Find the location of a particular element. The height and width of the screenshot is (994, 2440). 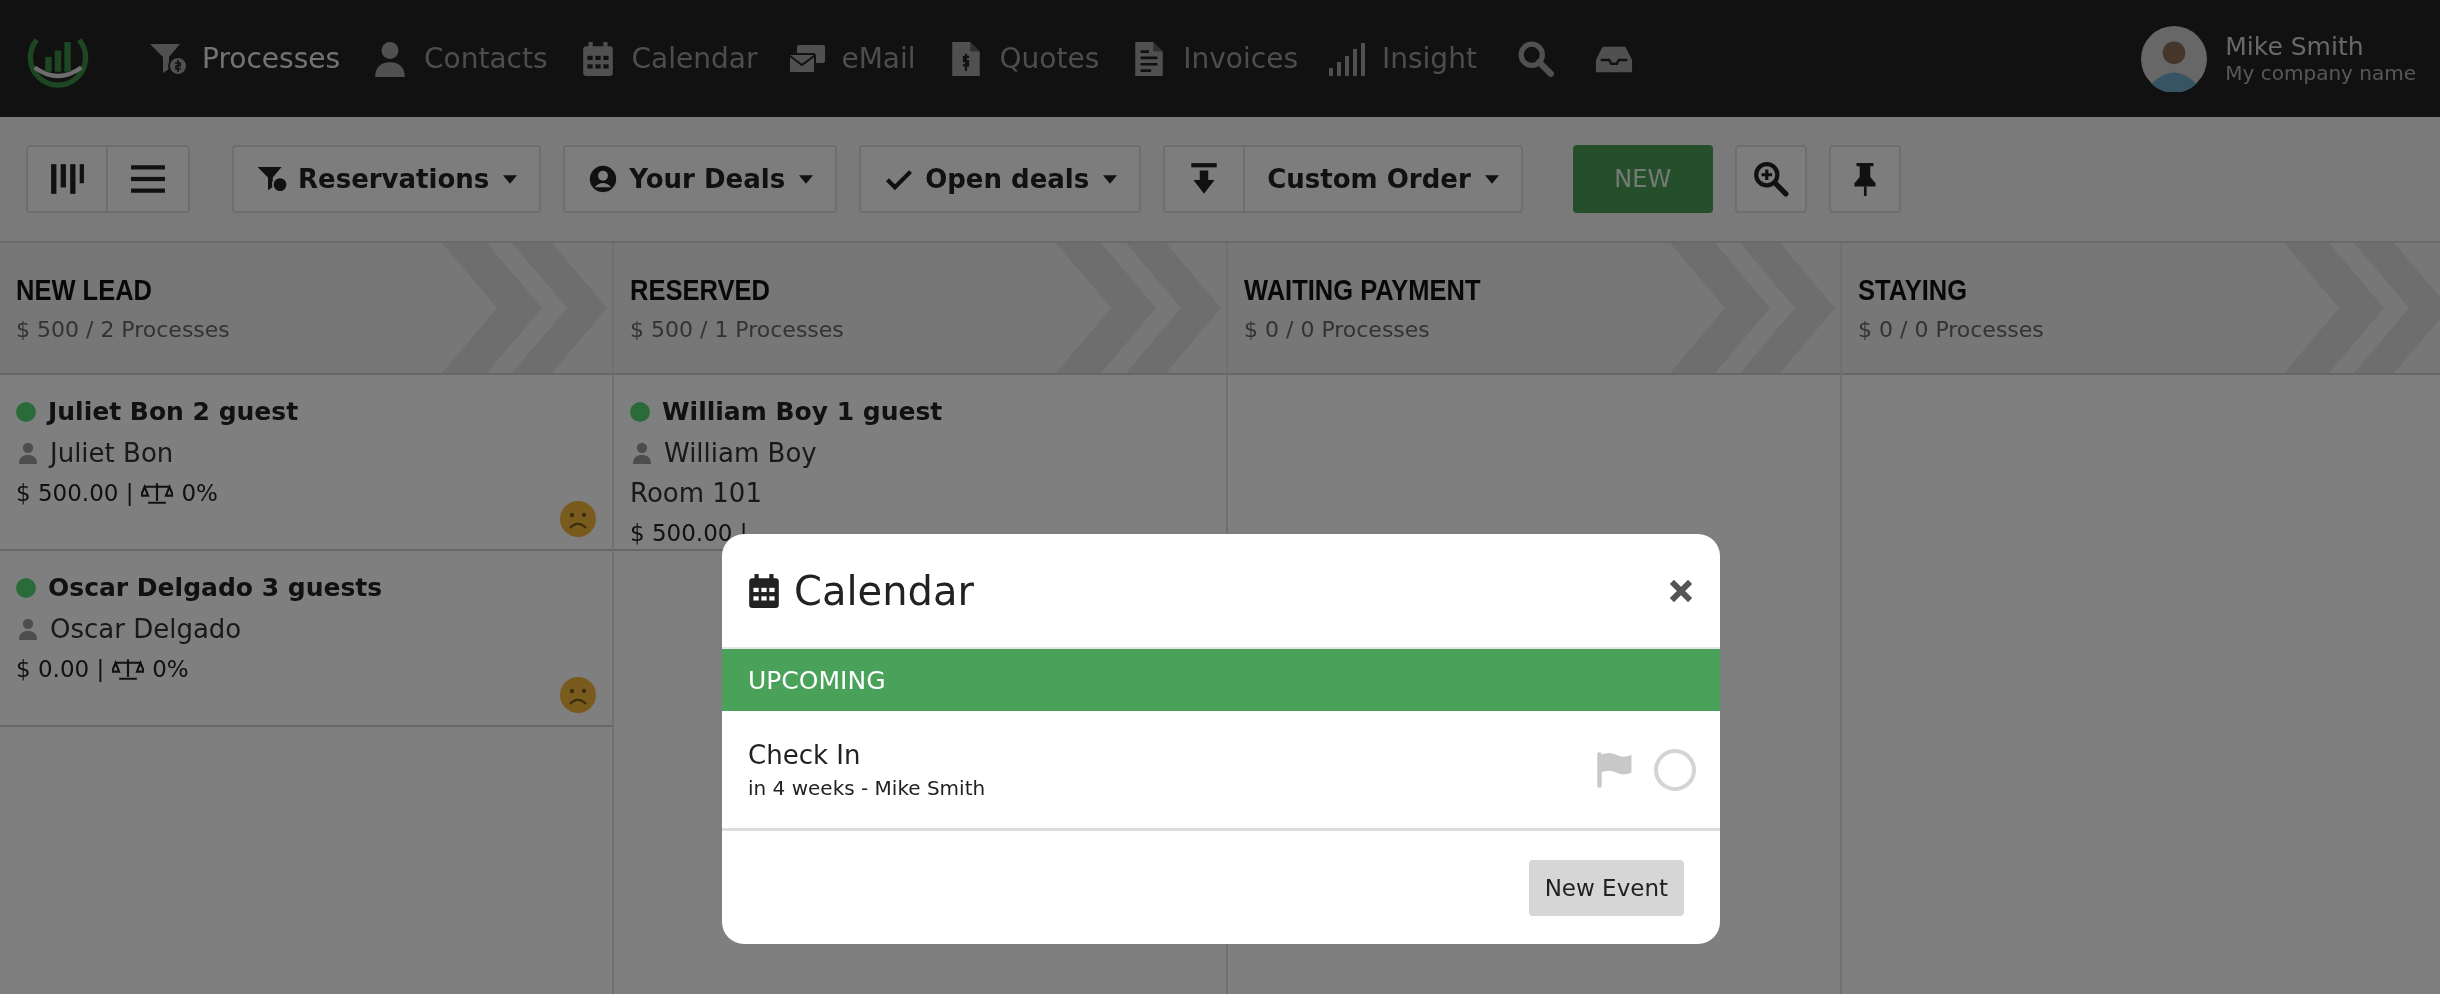

zoom-in-icon is located at coordinates (1770, 179).